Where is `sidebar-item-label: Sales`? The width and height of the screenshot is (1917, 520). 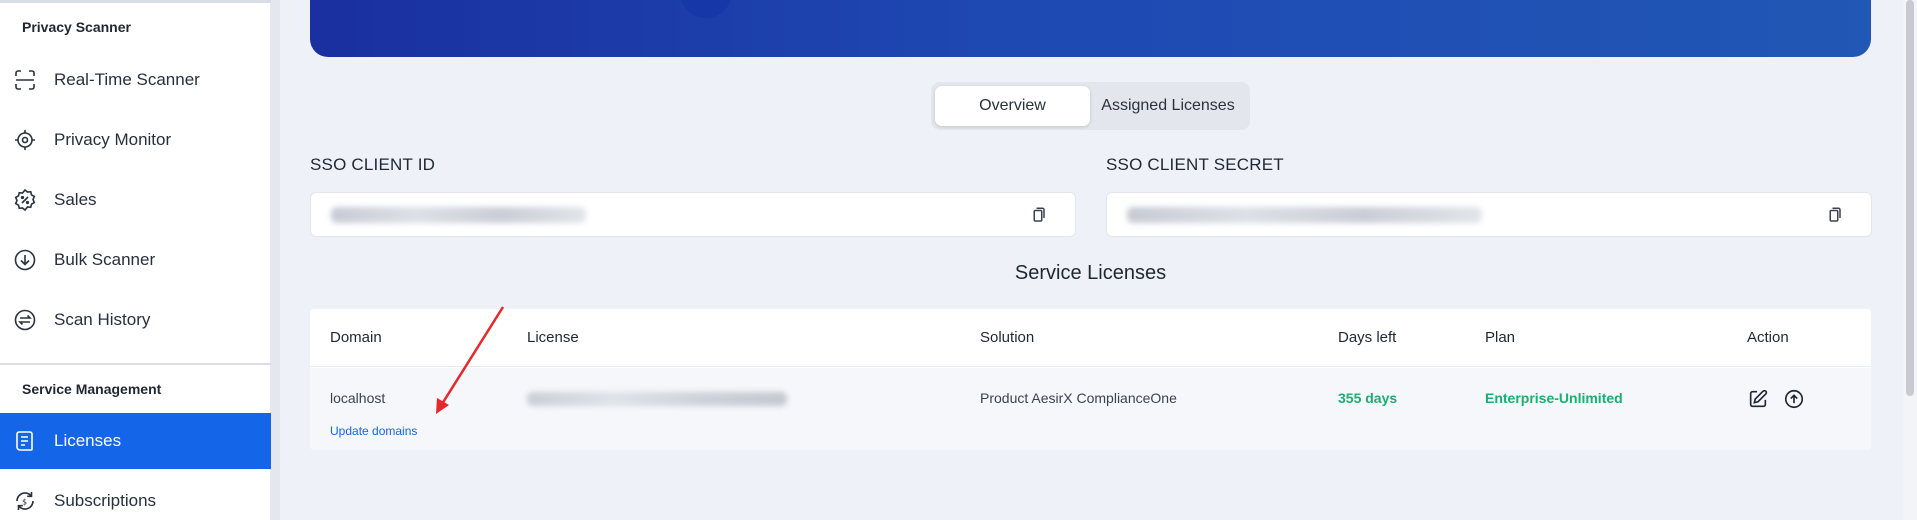
sidebar-item-label: Sales is located at coordinates (75, 199).